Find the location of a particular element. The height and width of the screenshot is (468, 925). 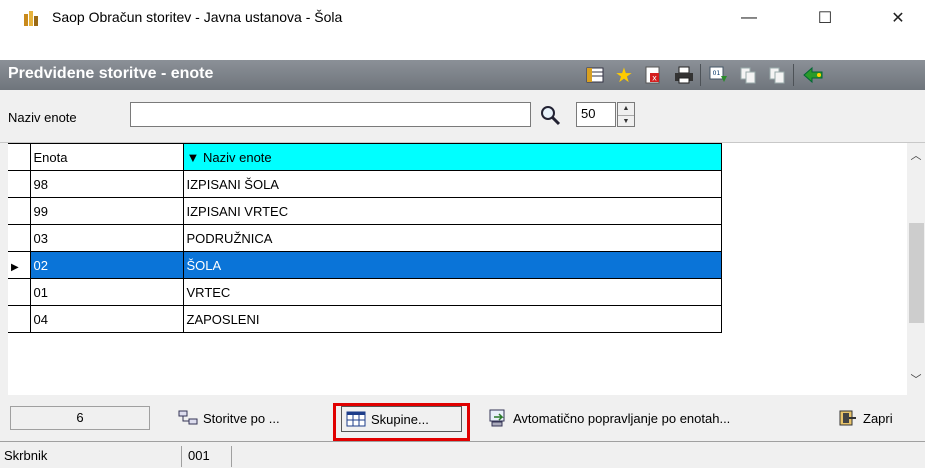

cell-enota: 98 is located at coordinates (106, 184).